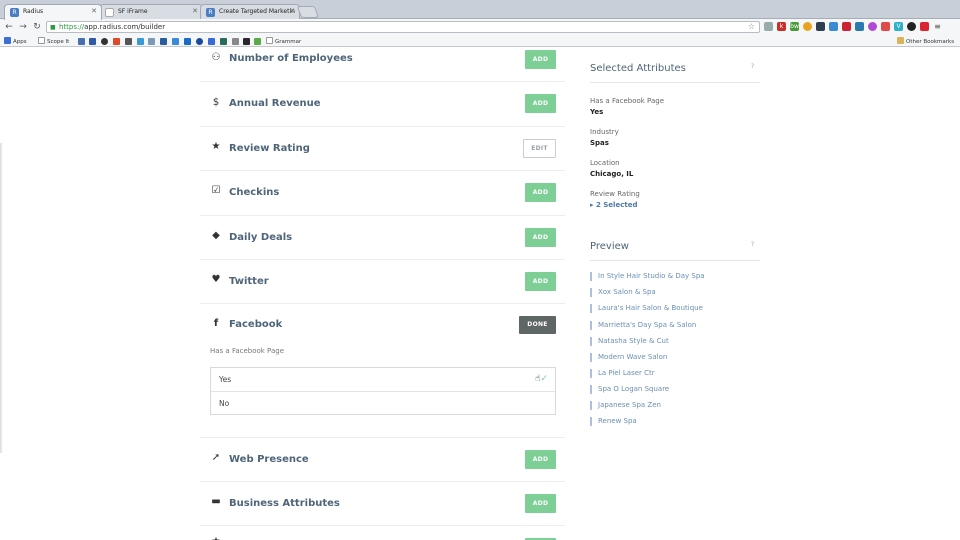 The image size is (960, 540). Describe the element at coordinates (675, 251) in the screenshot. I see `preview-title: Preview ?` at that location.